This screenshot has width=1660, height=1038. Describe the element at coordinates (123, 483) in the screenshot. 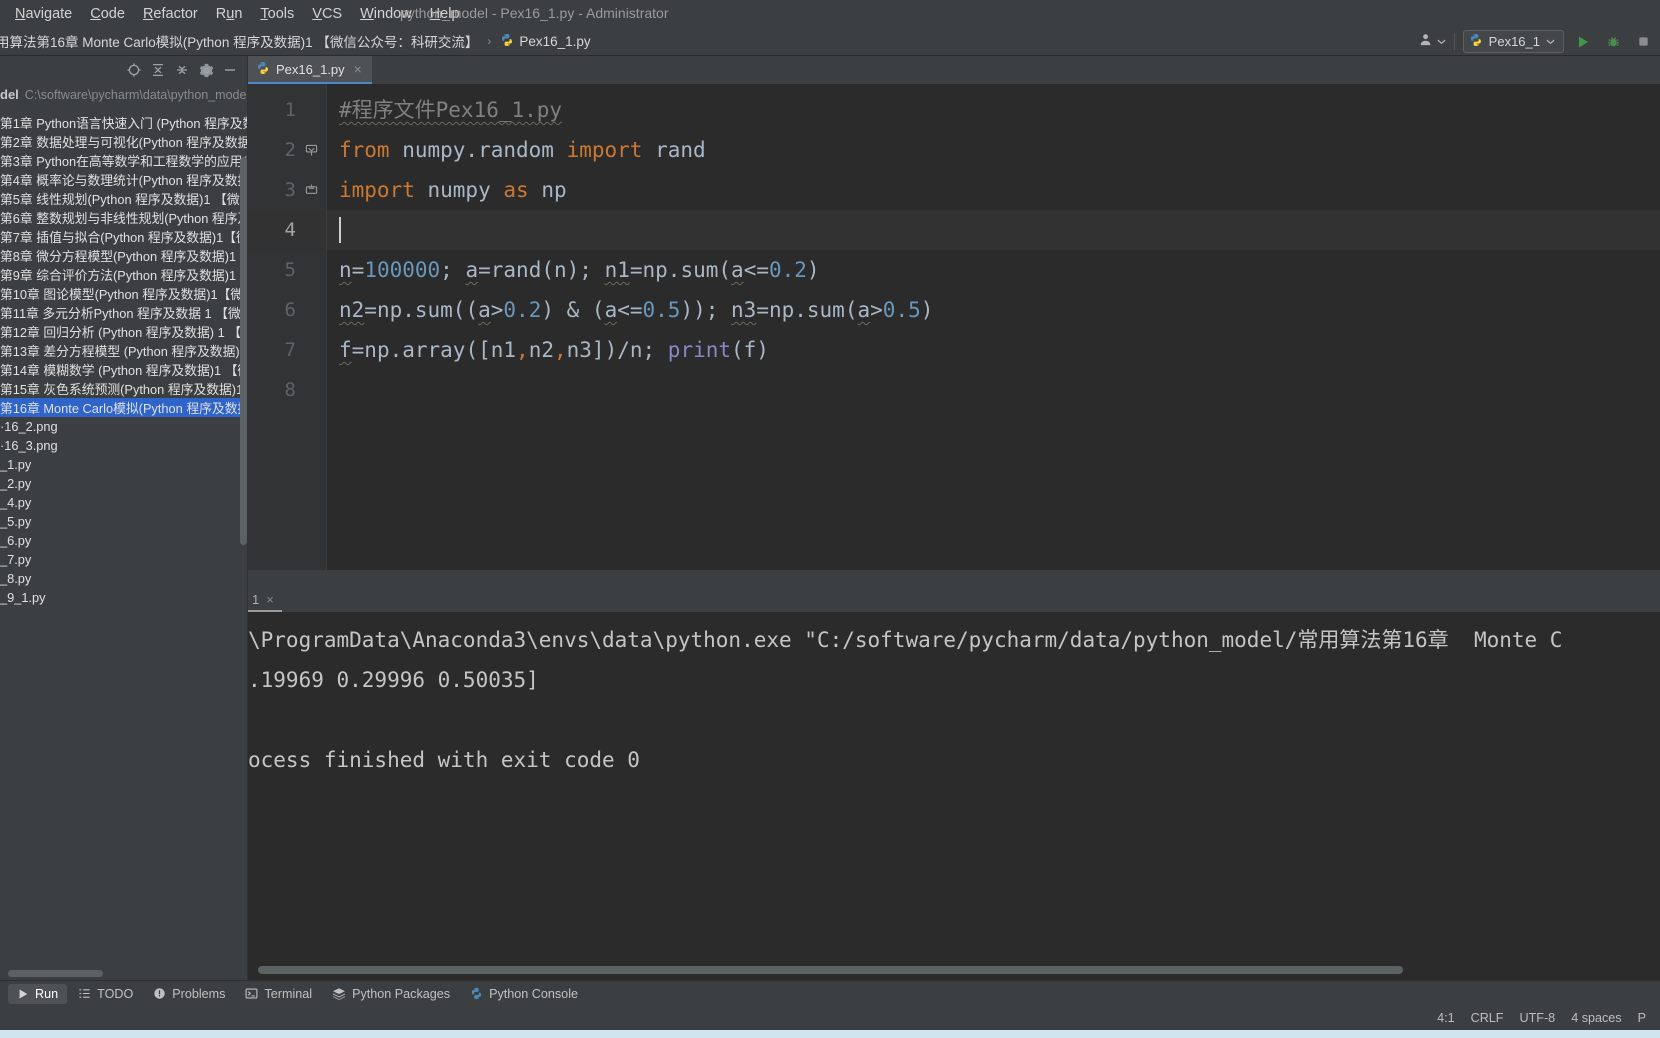

I see `project-tree-item-19: _2.py` at that location.